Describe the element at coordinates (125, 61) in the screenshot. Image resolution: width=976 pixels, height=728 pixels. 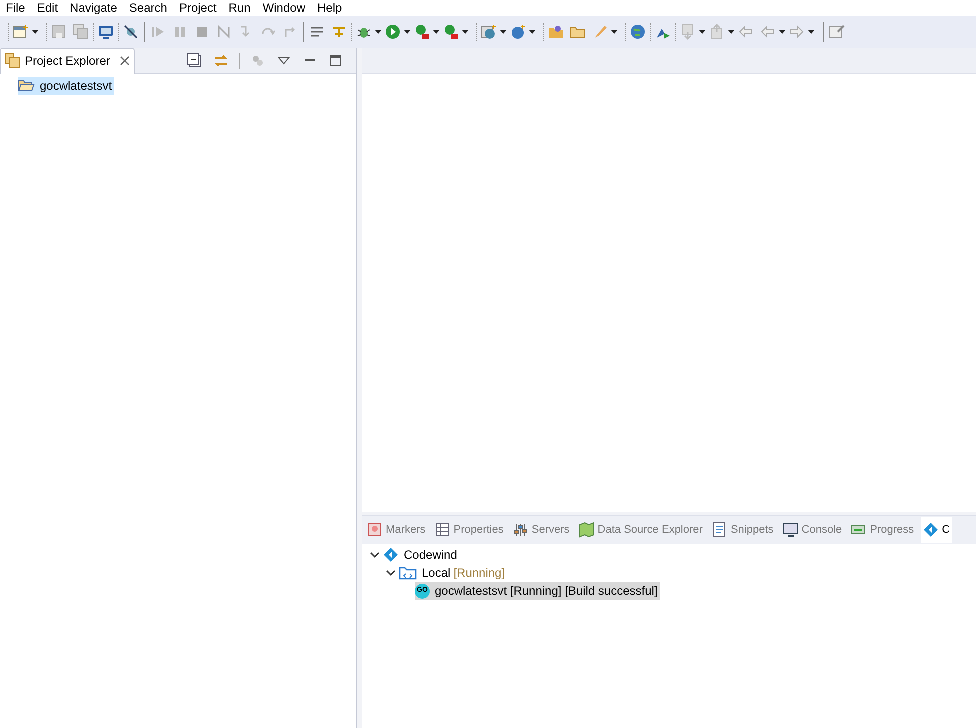
I see `close-icon` at that location.